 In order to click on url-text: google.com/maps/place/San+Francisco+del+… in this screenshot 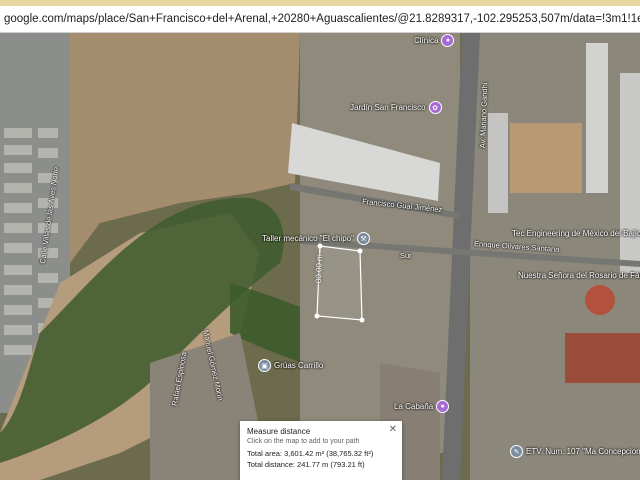, I will do `click(322, 19)`.